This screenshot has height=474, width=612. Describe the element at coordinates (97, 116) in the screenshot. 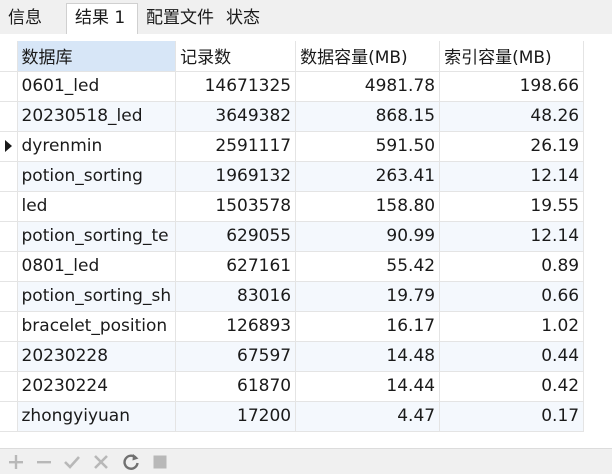

I see `cell-database: 20230518_led` at that location.